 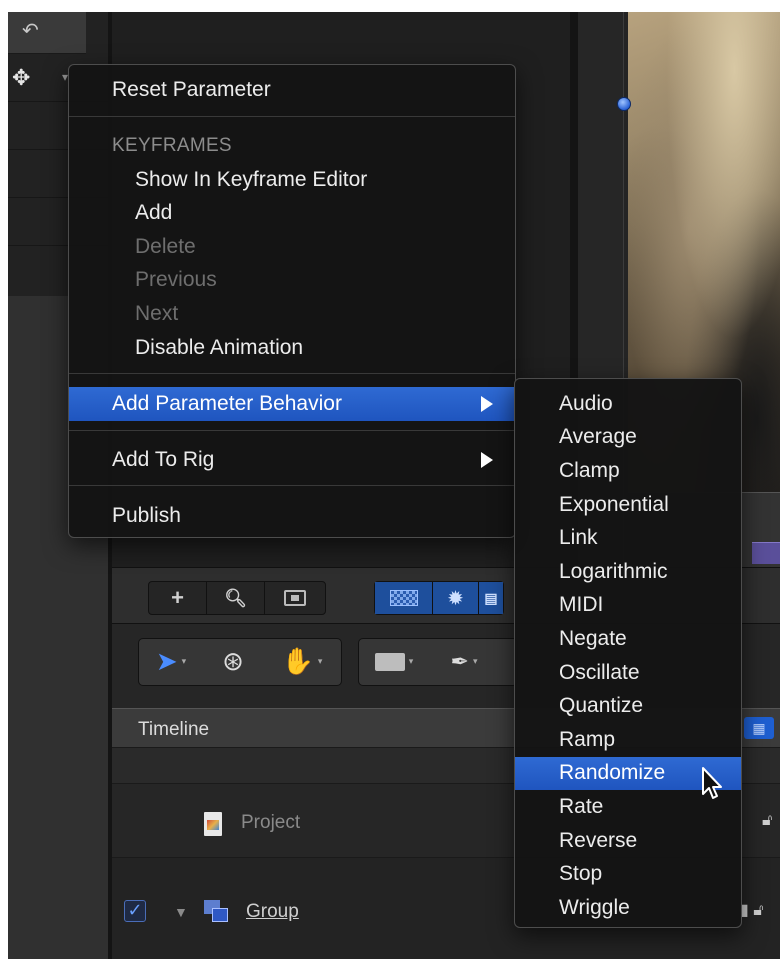 I want to click on shape-tools-group: ▾ ✒ ▾, so click(x=438, y=662).